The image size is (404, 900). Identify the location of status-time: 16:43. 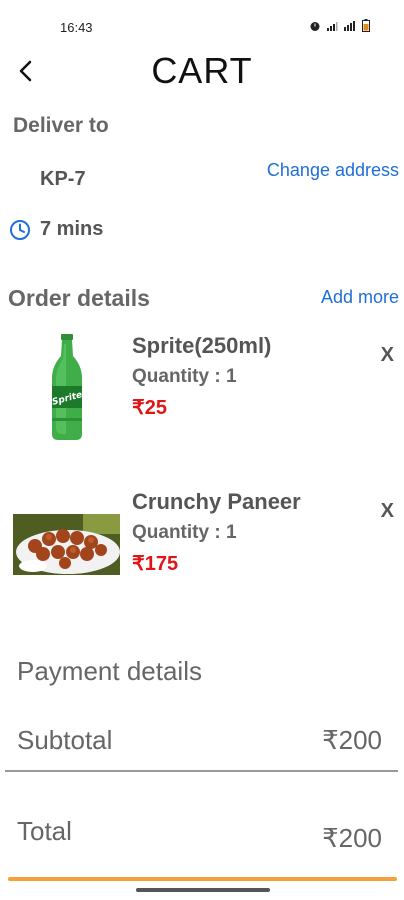
(76, 27).